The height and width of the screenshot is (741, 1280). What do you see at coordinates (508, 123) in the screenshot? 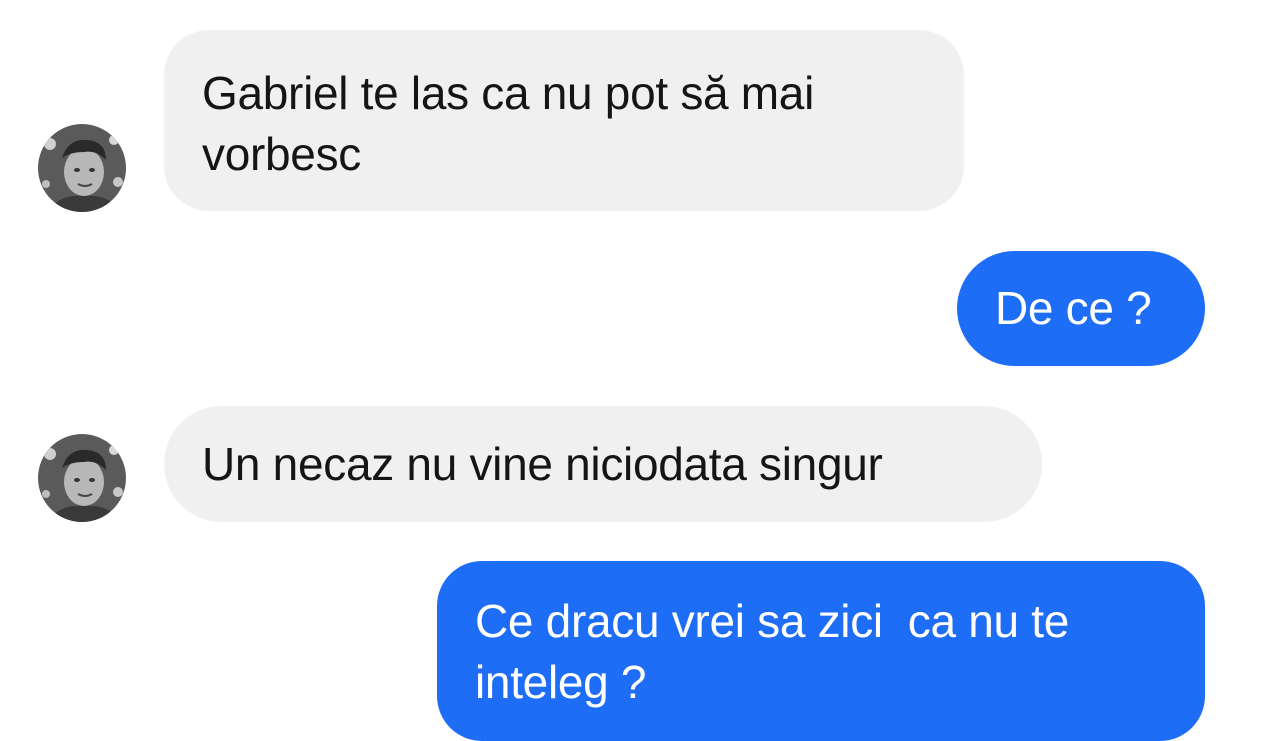
I see `message-text: Gabriel te las ca nu pot să mai vorbesc` at bounding box center [508, 123].